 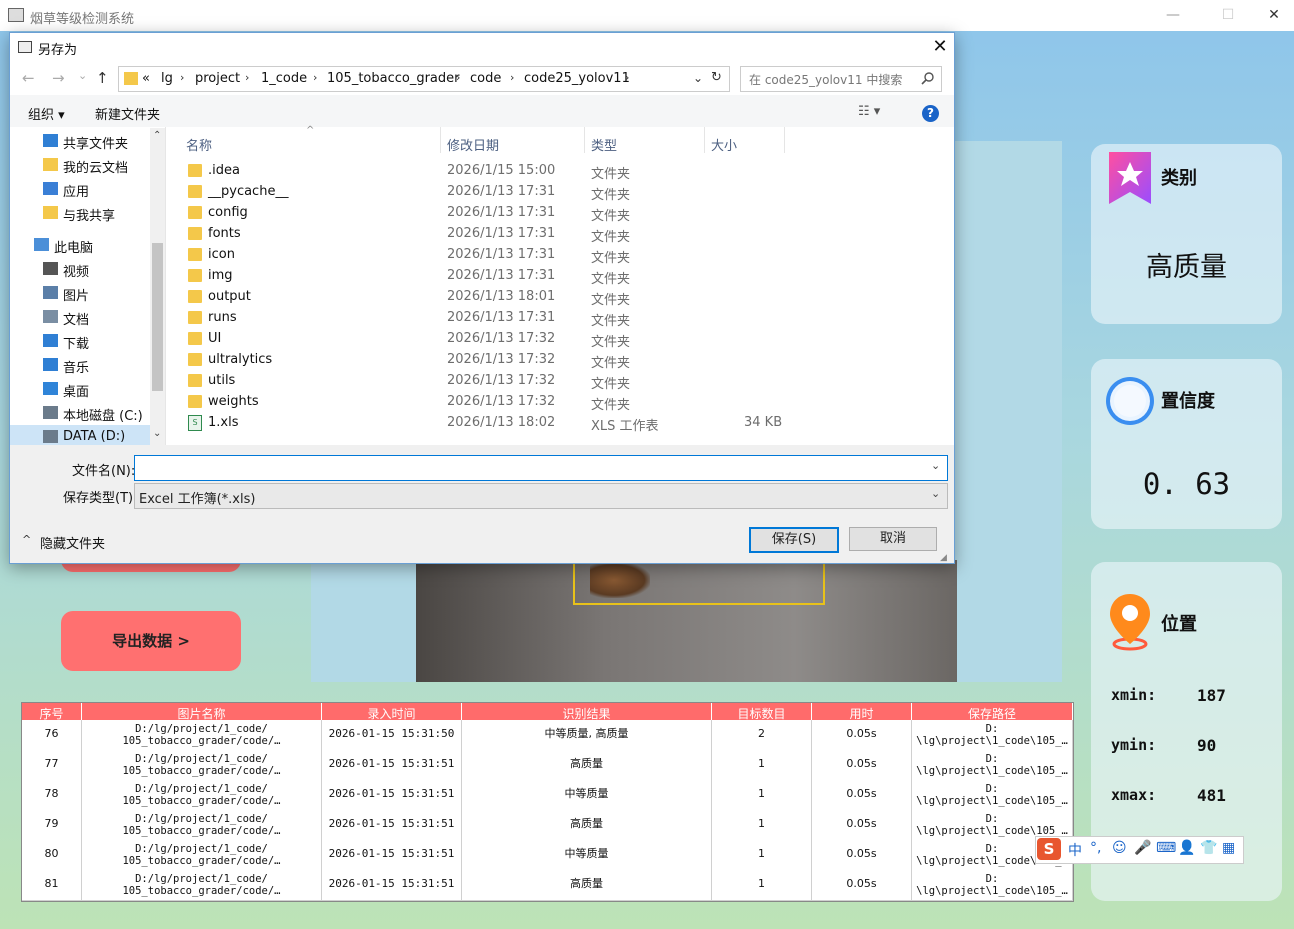 I want to click on cell-id: 80, so click(x=52, y=855).